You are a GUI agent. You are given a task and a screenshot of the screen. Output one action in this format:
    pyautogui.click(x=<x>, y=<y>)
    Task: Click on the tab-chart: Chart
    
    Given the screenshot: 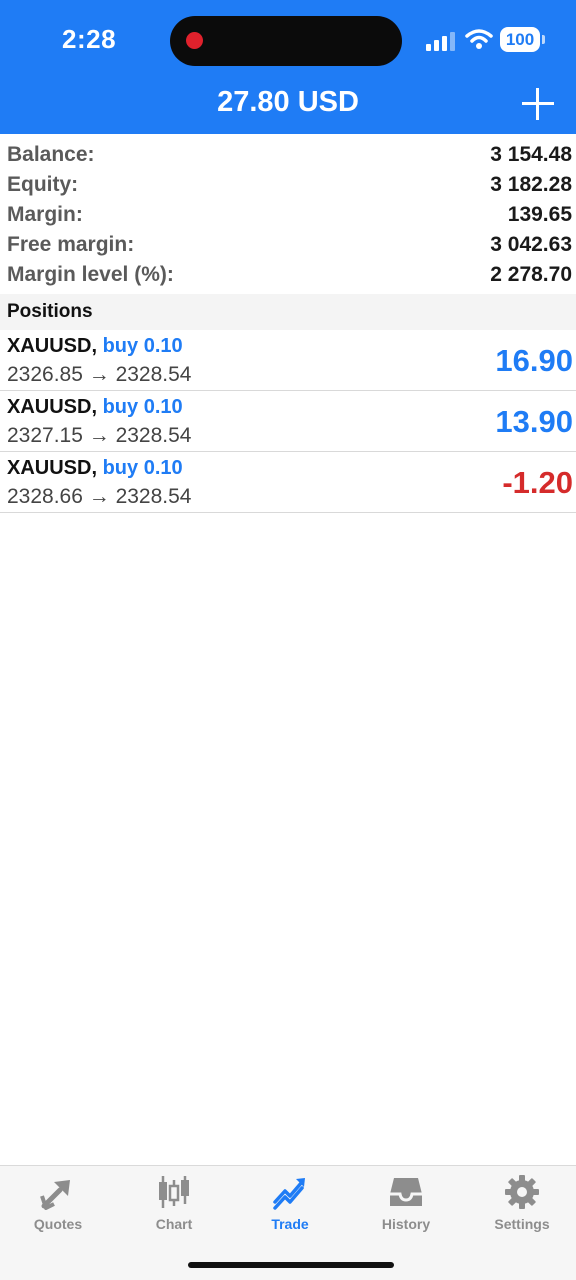 What is the action you would take?
    pyautogui.click(x=174, y=1206)
    